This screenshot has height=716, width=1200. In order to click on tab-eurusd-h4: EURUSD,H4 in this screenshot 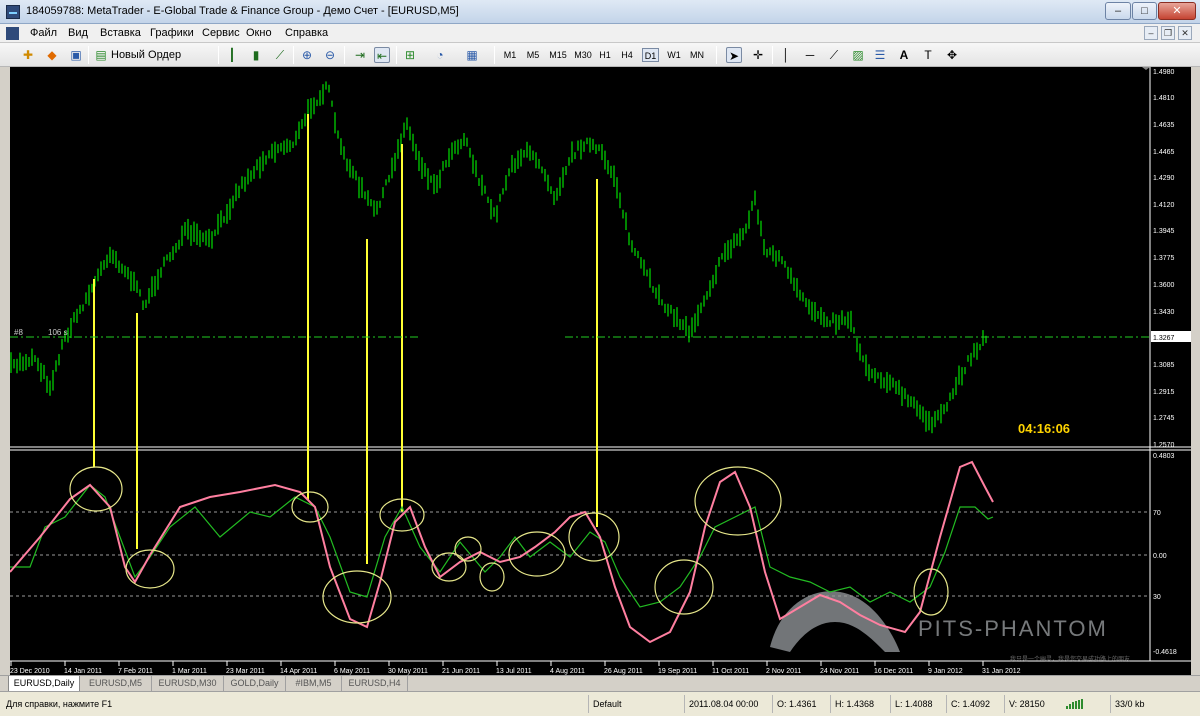, I will do `click(375, 684)`.